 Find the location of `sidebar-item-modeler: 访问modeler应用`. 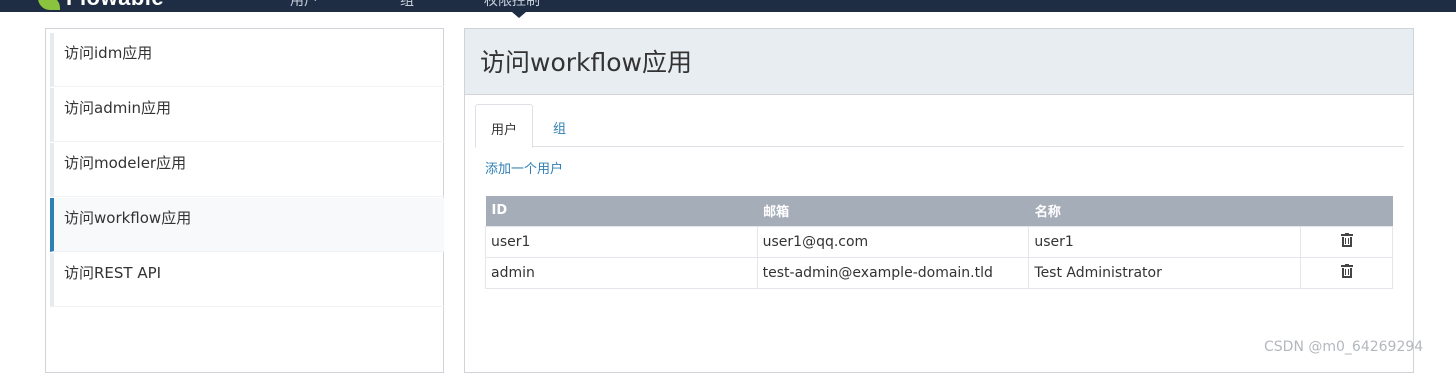

sidebar-item-modeler: 访问modeler应用 is located at coordinates (247, 170).